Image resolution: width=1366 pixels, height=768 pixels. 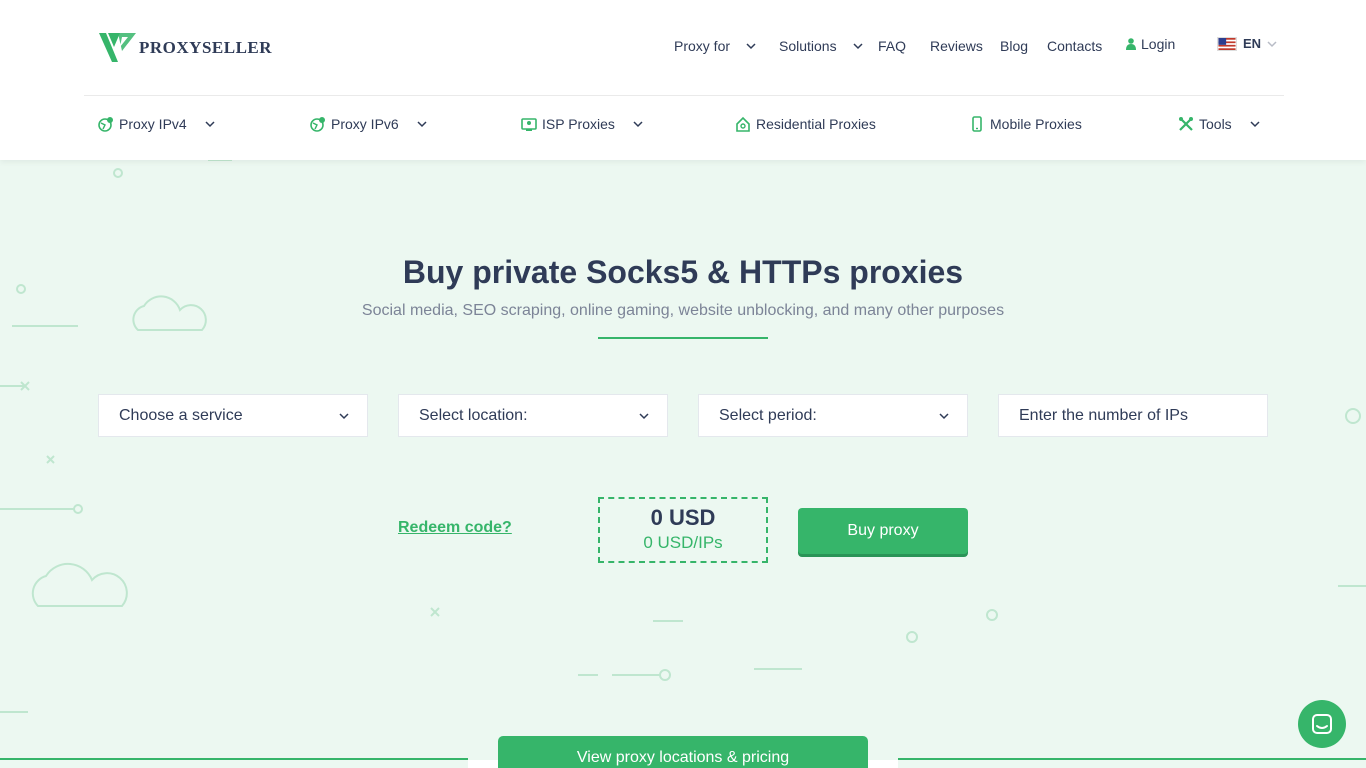 I want to click on nav-solutions-label: Solutions, so click(x=808, y=46).